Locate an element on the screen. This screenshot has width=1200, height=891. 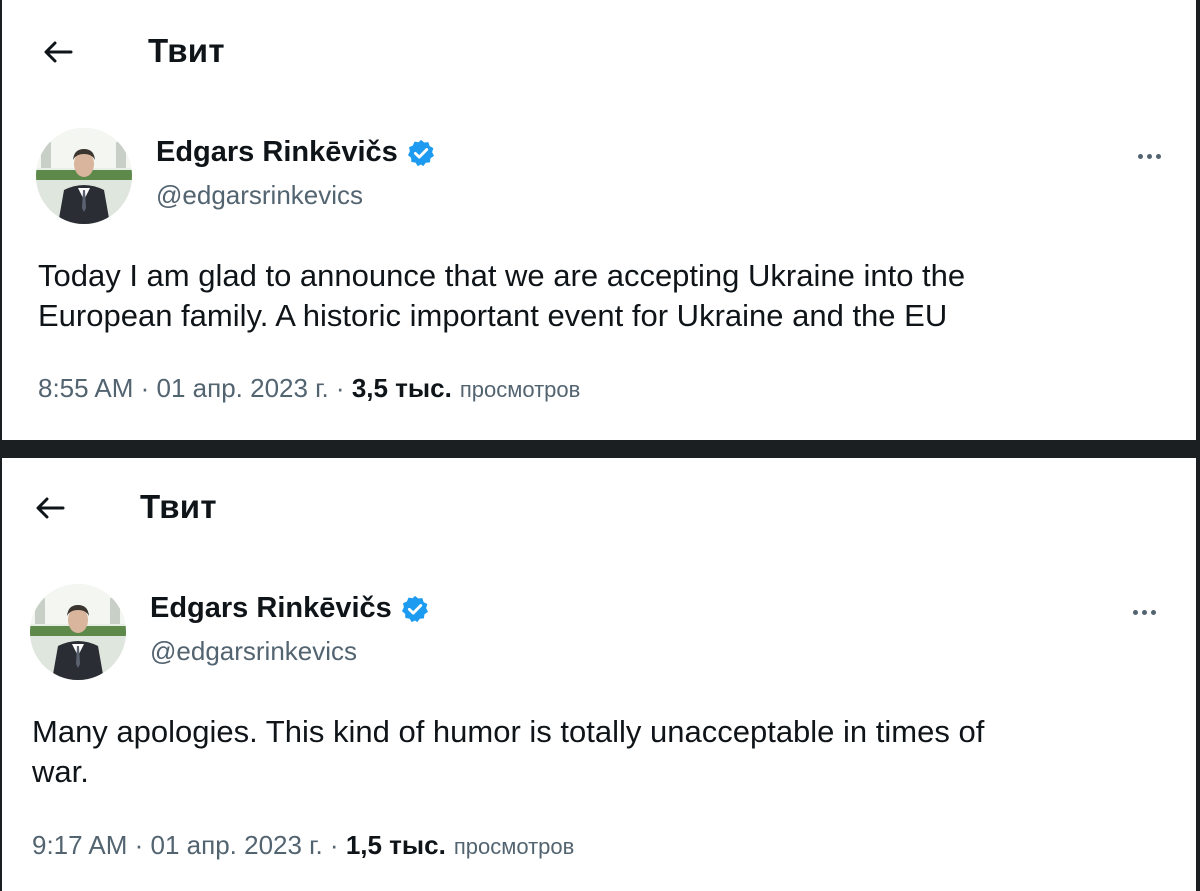
views-count: 3,5 тыс. is located at coordinates (402, 388).